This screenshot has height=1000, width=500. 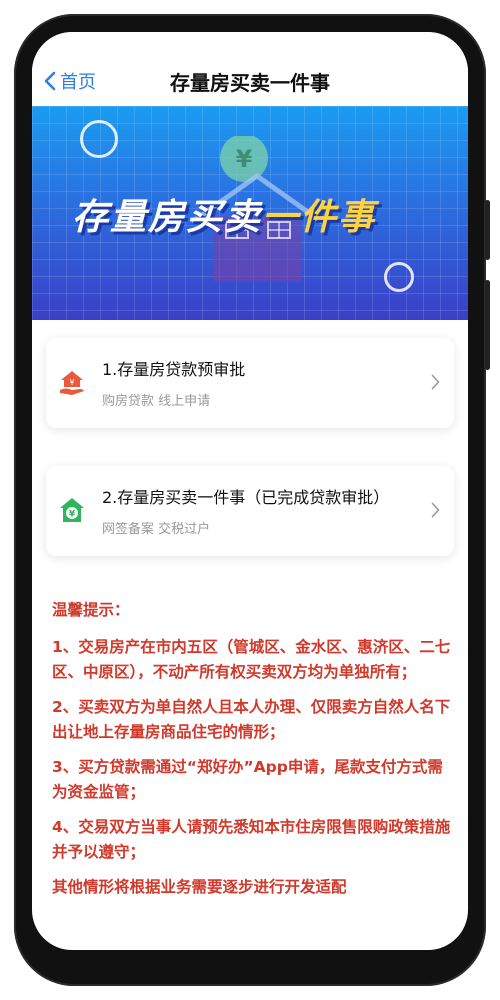 What do you see at coordinates (247, 779) in the screenshot?
I see `notice-item: 3、买方贷款需通过“郑好办”App申请，尾款支付方式需为资金监管；` at bounding box center [247, 779].